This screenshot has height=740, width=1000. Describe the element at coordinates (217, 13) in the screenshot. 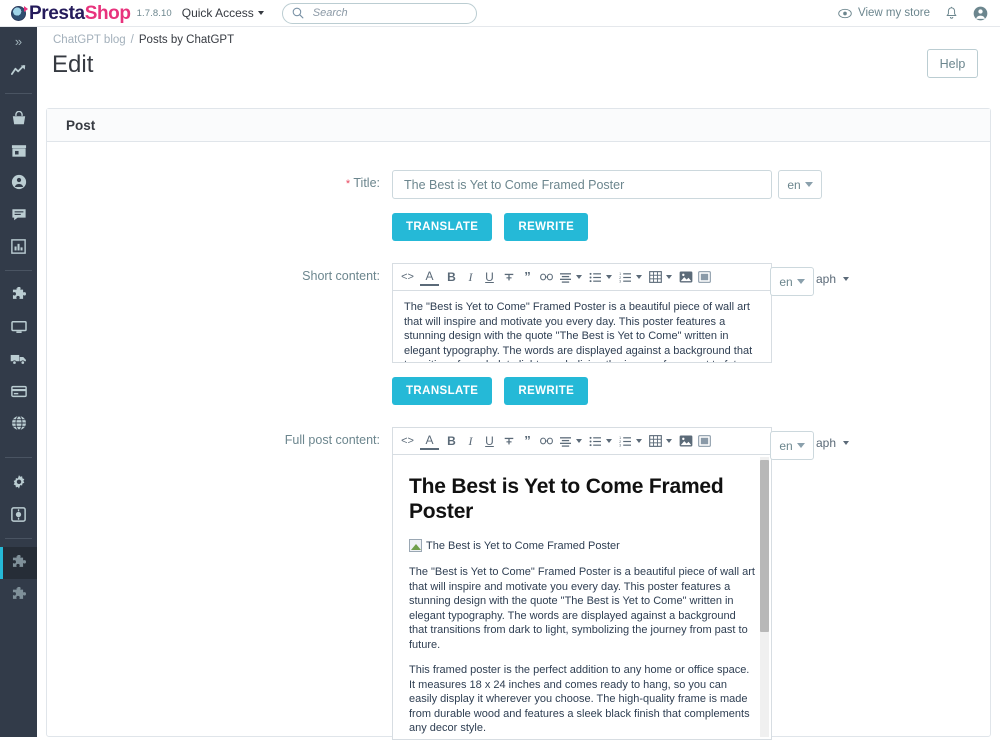

I see `quick-access-label: Quick Access` at that location.